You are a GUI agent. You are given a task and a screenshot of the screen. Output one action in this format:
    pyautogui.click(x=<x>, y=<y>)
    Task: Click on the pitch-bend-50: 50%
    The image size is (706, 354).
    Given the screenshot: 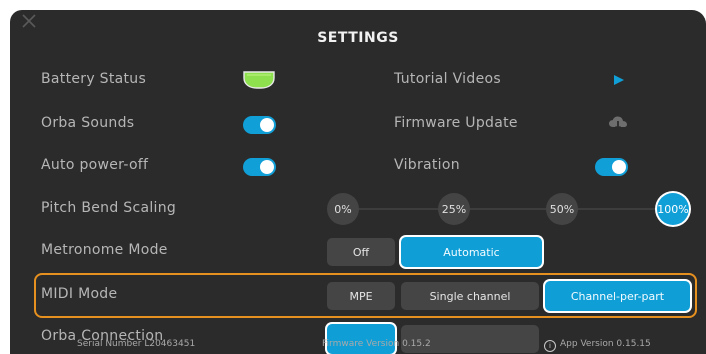 What is the action you would take?
    pyautogui.click(x=562, y=209)
    